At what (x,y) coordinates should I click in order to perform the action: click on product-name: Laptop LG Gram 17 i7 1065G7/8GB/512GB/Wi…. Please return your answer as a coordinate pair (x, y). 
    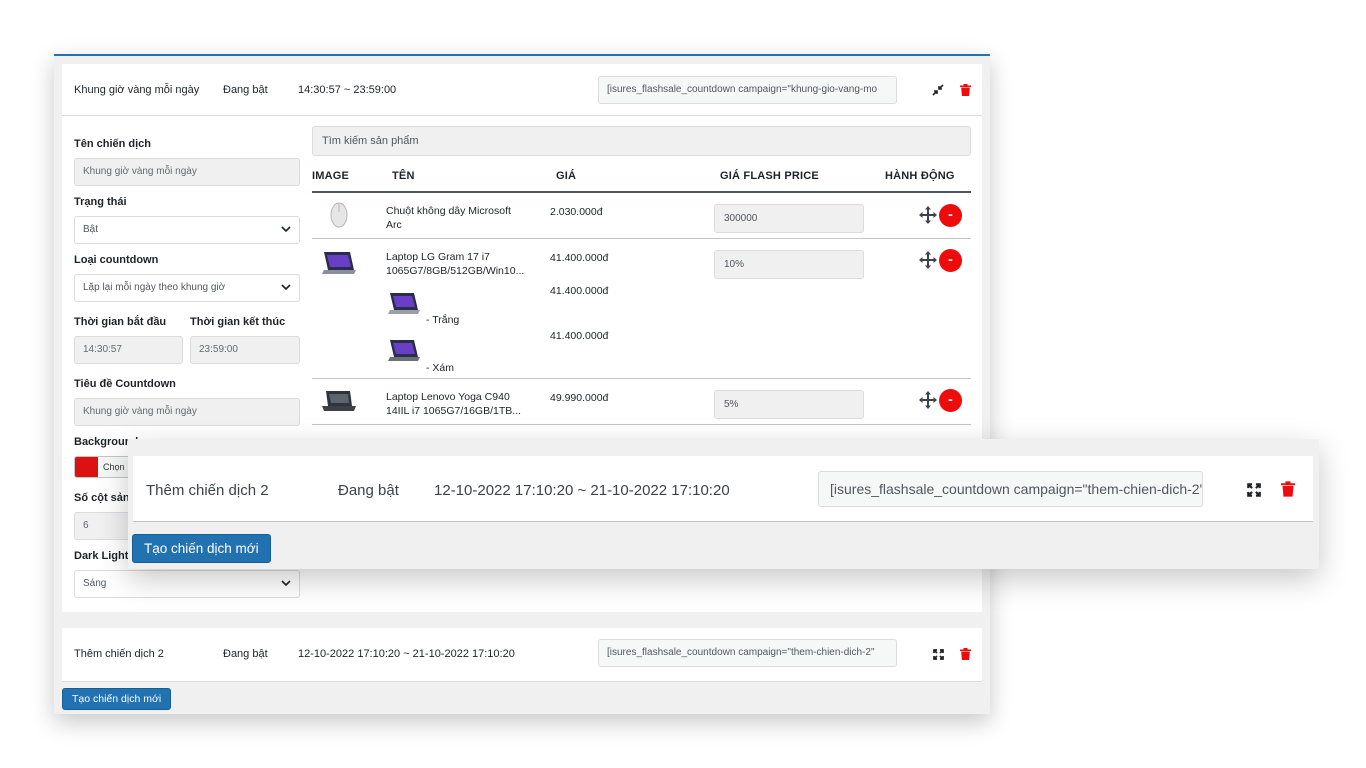
    Looking at the image, I should click on (458, 264).